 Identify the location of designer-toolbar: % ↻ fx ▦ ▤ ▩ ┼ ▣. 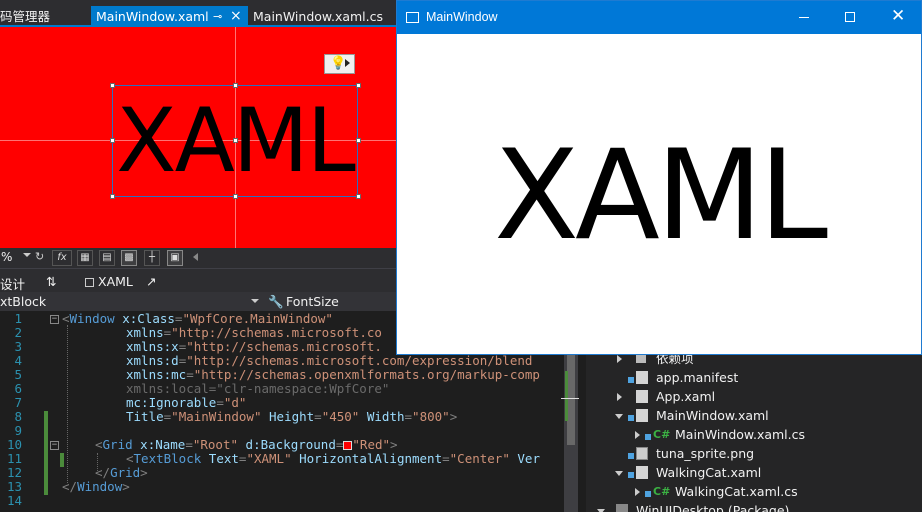
(198, 258).